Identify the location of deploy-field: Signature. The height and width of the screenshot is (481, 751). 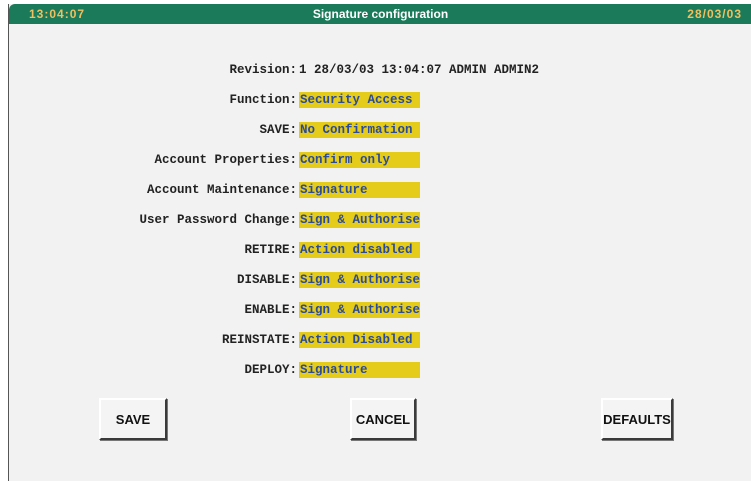
(359, 370).